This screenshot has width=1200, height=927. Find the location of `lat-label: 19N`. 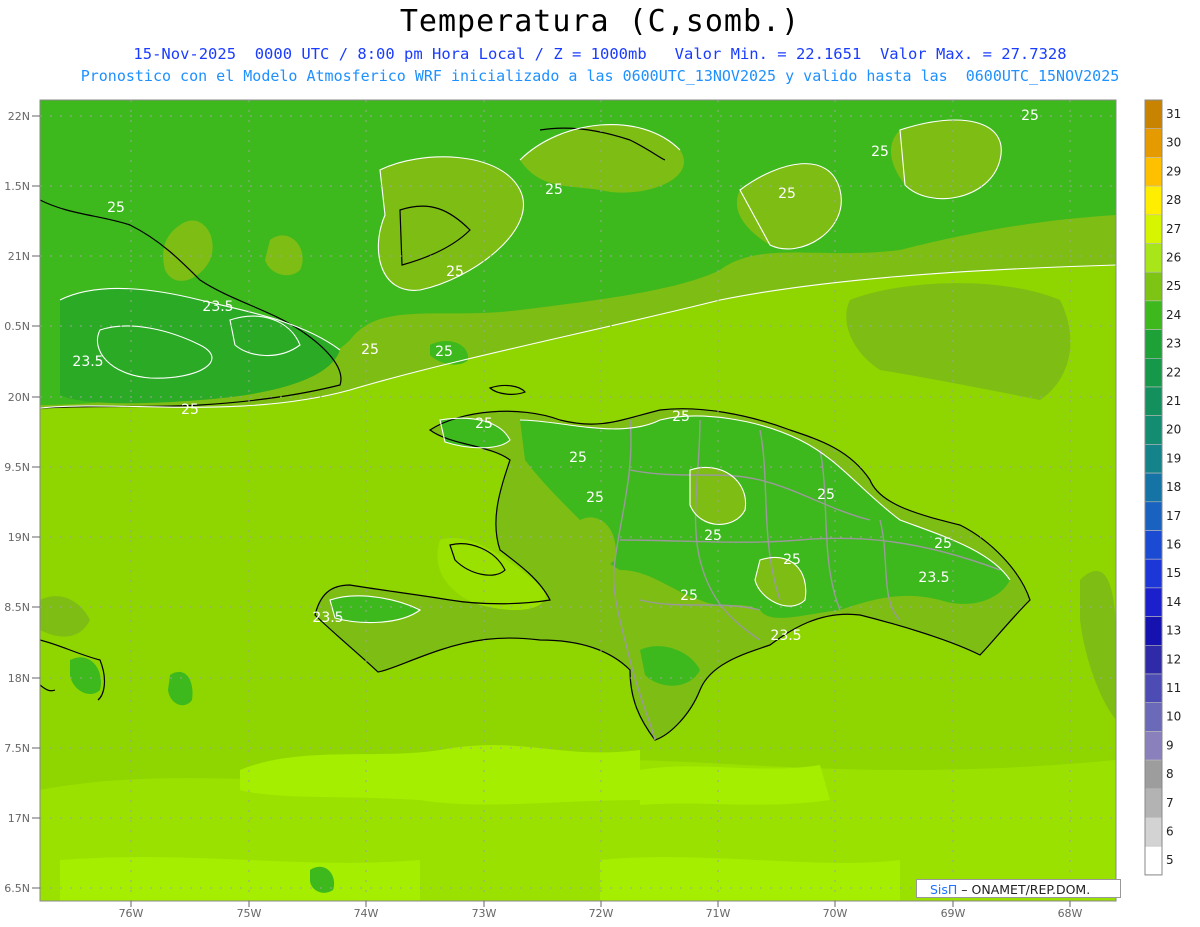

lat-label: 19N is located at coordinates (19, 537).